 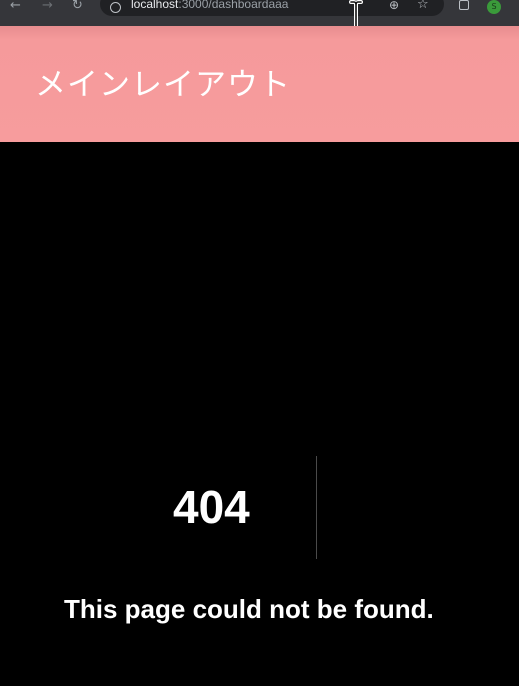 I want to click on error-message: This page could not be found., so click(x=249, y=609).